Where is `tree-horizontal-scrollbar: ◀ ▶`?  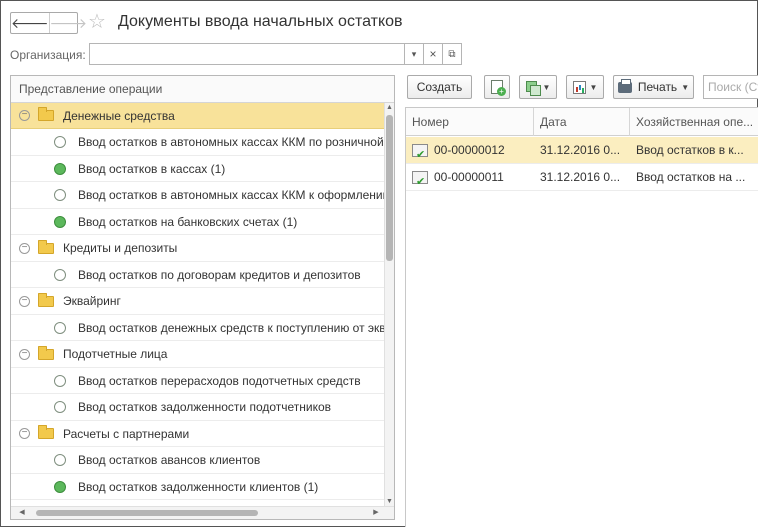
tree-horizontal-scrollbar: ◀ ▶ is located at coordinates (202, 512).